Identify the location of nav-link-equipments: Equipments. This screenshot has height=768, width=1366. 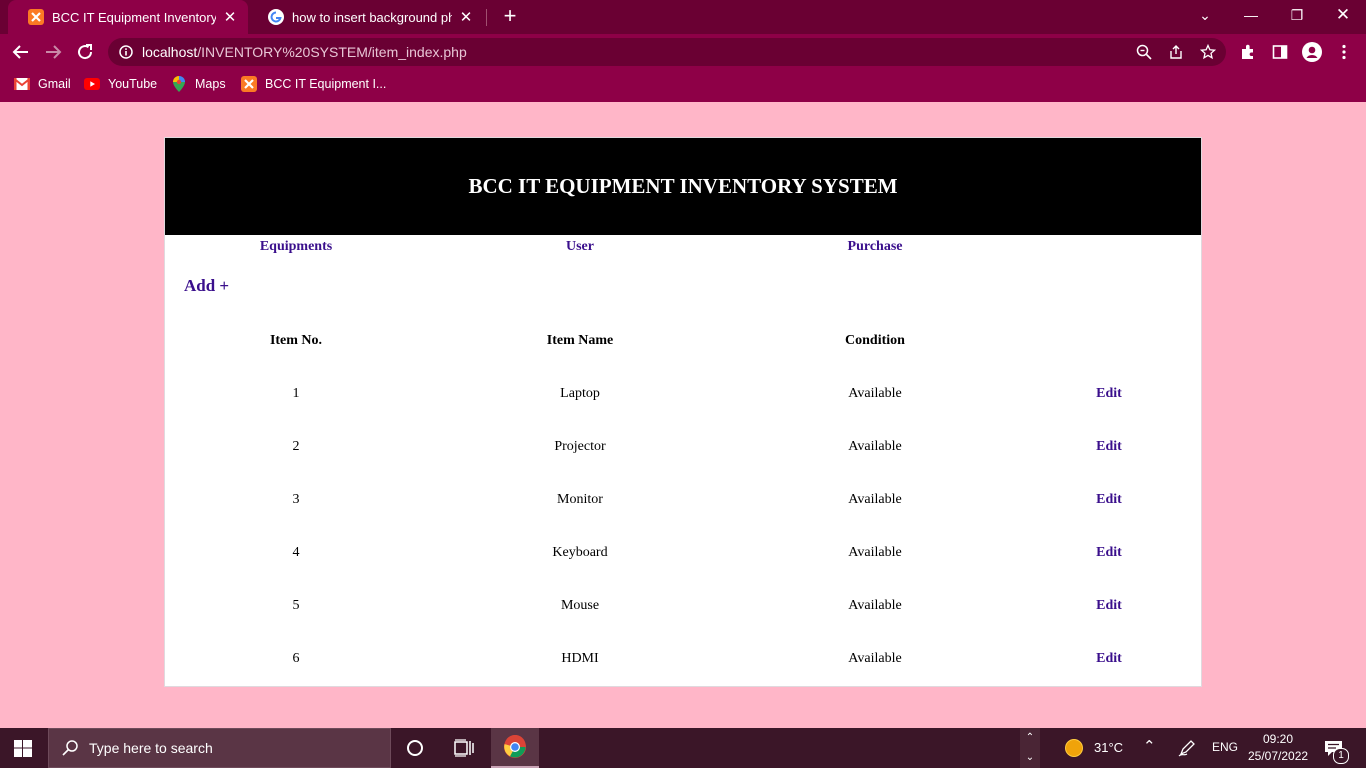
(296, 247).